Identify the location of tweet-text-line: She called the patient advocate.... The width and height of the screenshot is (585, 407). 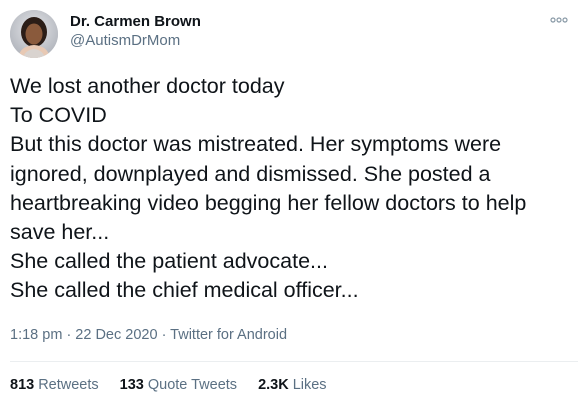
(169, 261).